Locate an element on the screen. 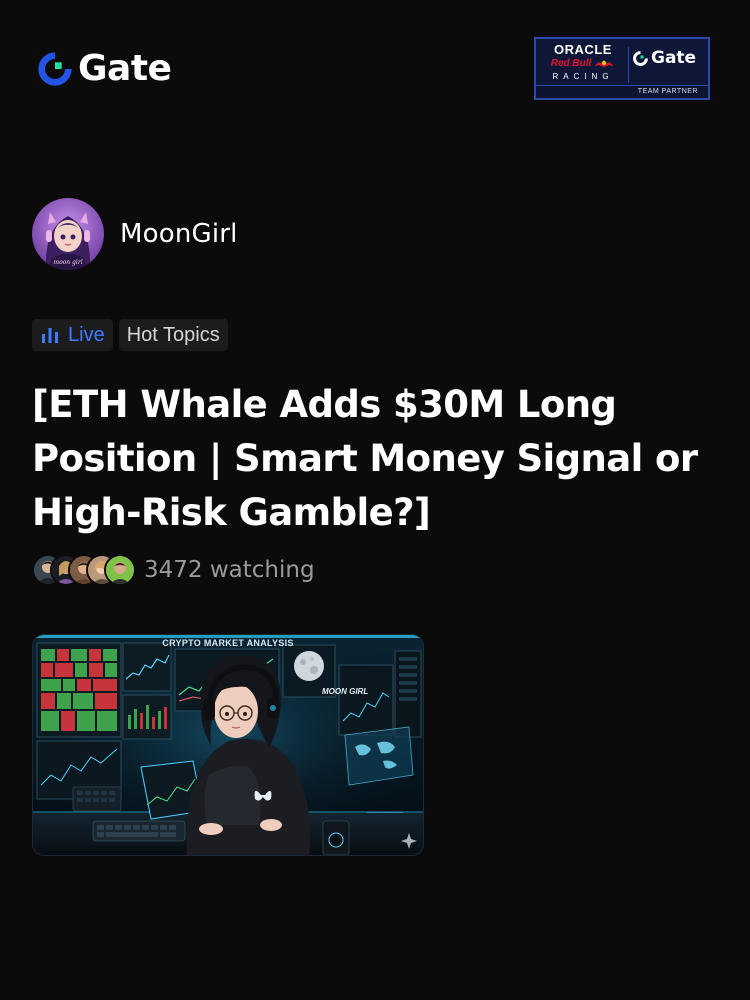 This screenshot has width=750, height=1000. team-partner-badge: ORACLE Red Bull RACING Gate TEAM PARTNER is located at coordinates (622, 68).